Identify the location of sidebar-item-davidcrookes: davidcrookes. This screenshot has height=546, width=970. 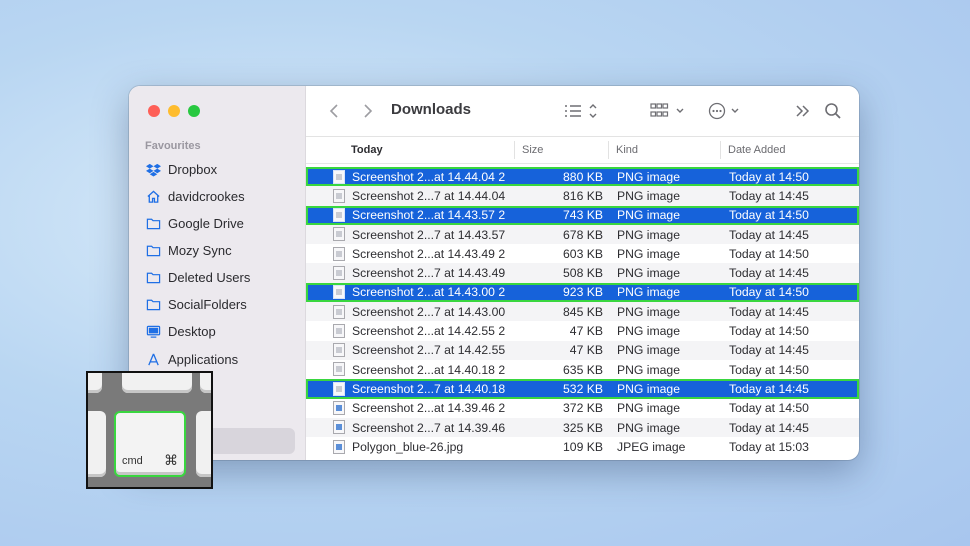
(220, 196).